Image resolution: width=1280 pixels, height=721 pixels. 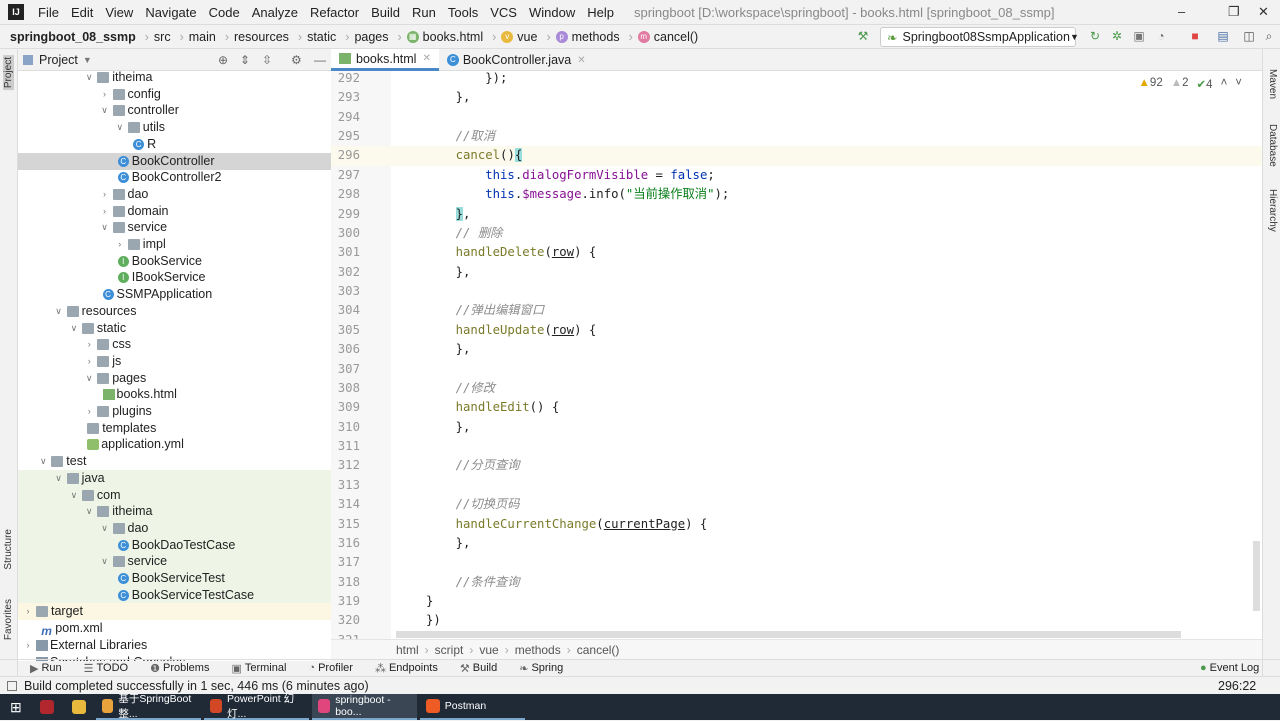 What do you see at coordinates (258, 668) in the screenshot?
I see `tool-window-terminal: ▣ Terminal` at bounding box center [258, 668].